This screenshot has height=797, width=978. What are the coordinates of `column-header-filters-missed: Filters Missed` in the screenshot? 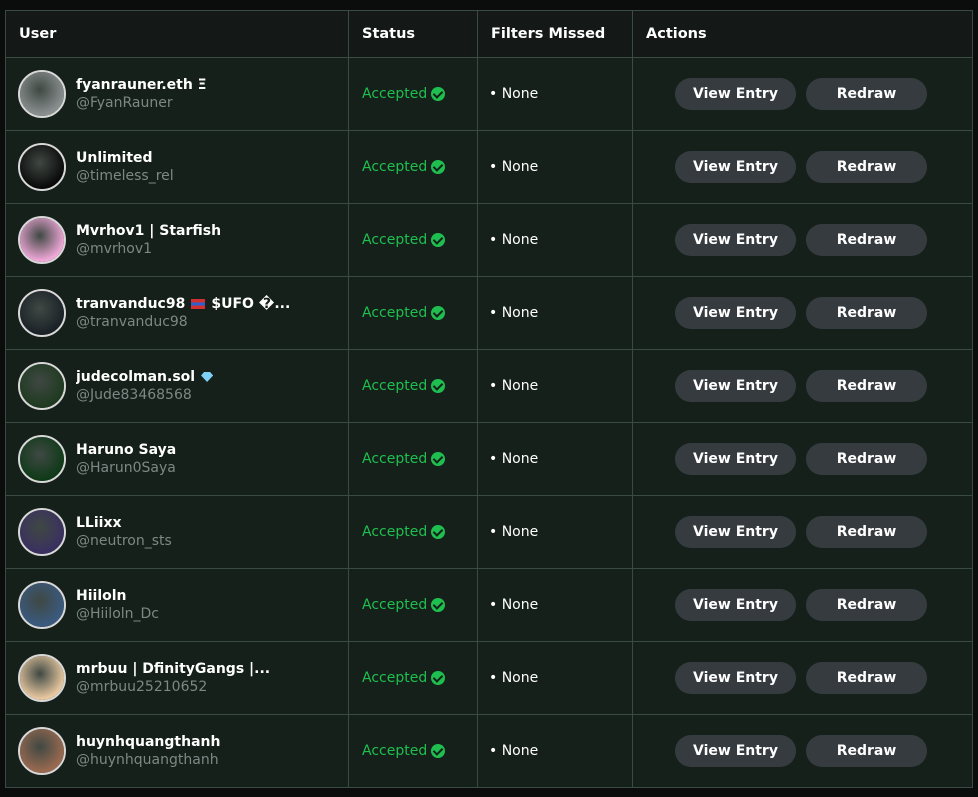 It's located at (555, 34).